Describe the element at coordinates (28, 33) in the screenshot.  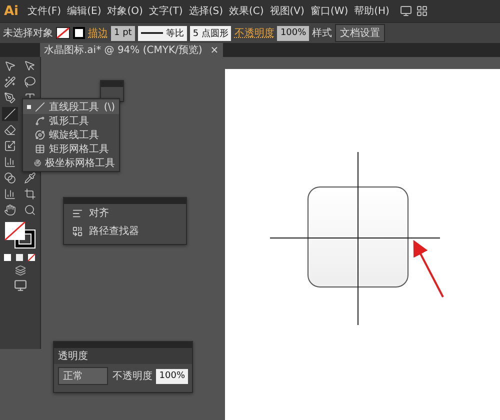
I see `selection-status: 未选择对象` at that location.